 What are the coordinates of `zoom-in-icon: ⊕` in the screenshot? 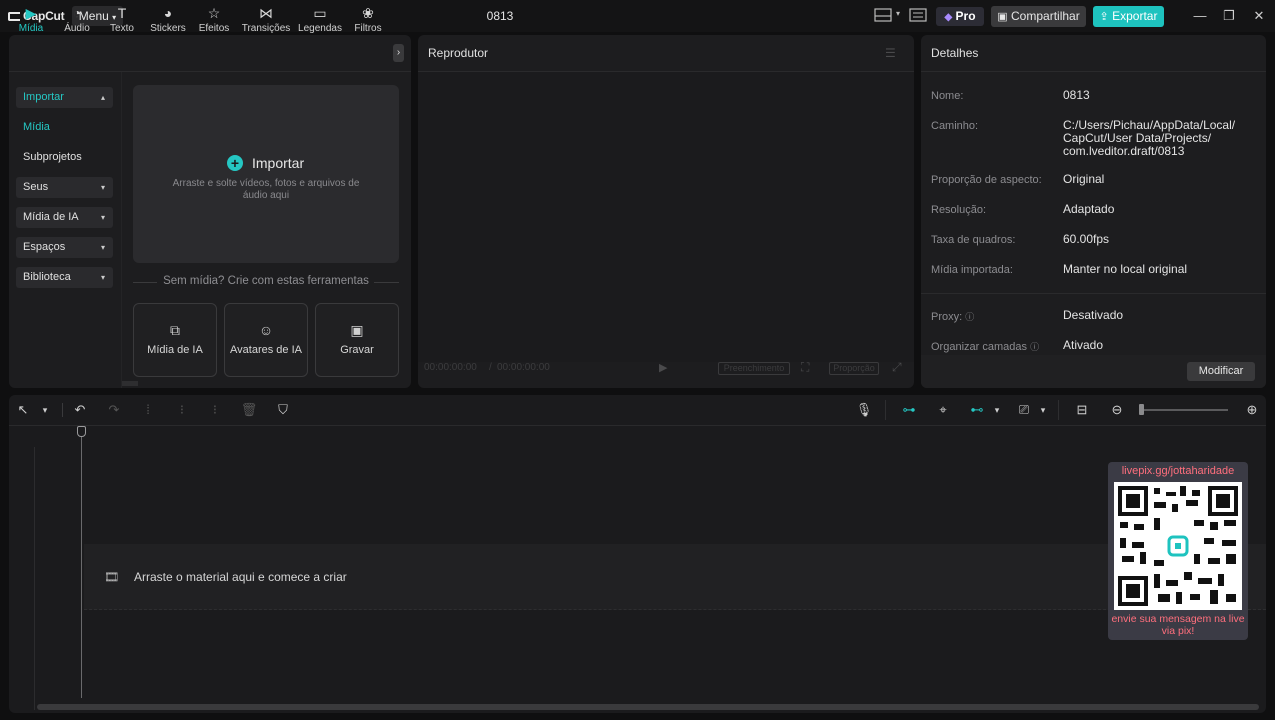 It's located at (1252, 410).